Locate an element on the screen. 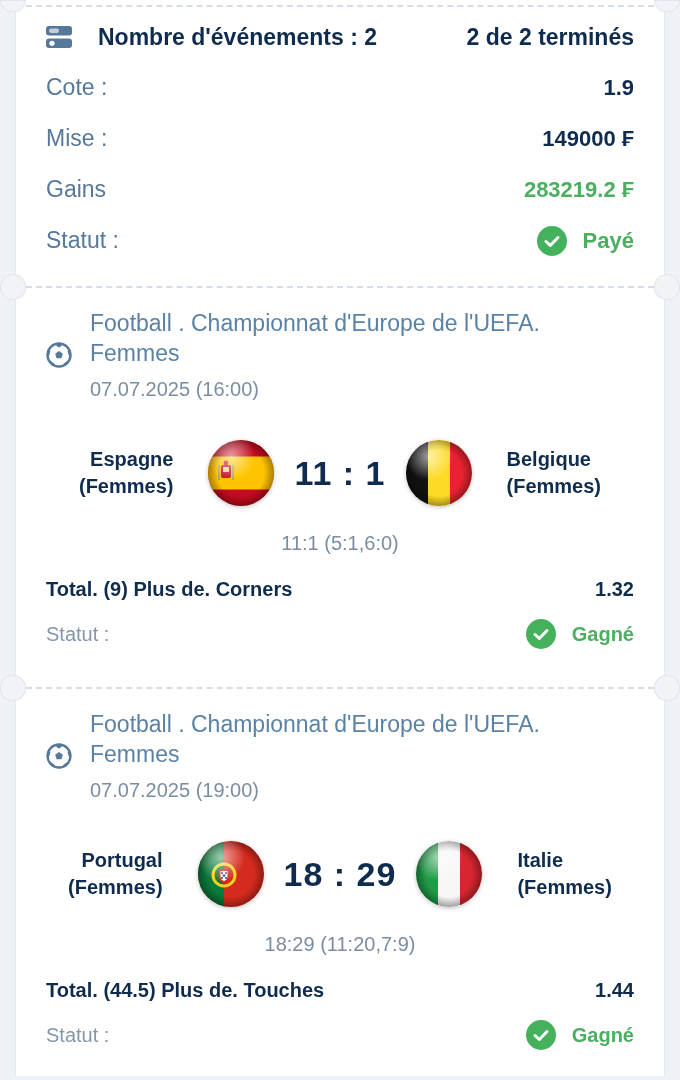 Image resolution: width=680 pixels, height=1080 pixels. team-name: Espagne (Femmes) is located at coordinates (125, 473).